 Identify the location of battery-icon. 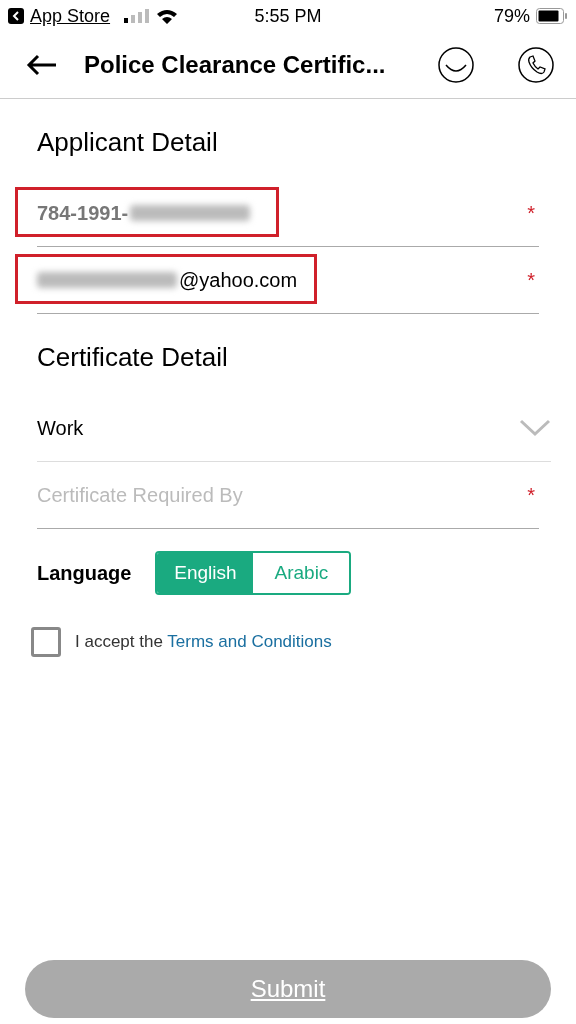
(552, 16).